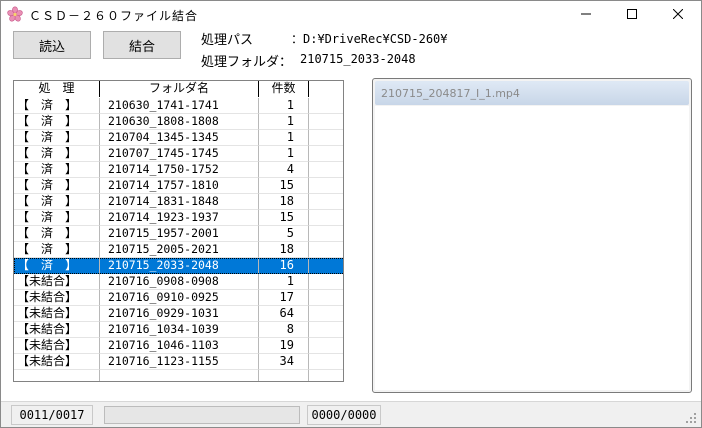 Image resolution: width=702 pixels, height=428 pixels. Describe the element at coordinates (52, 45) in the screenshot. I see `load-button: 読込` at that location.